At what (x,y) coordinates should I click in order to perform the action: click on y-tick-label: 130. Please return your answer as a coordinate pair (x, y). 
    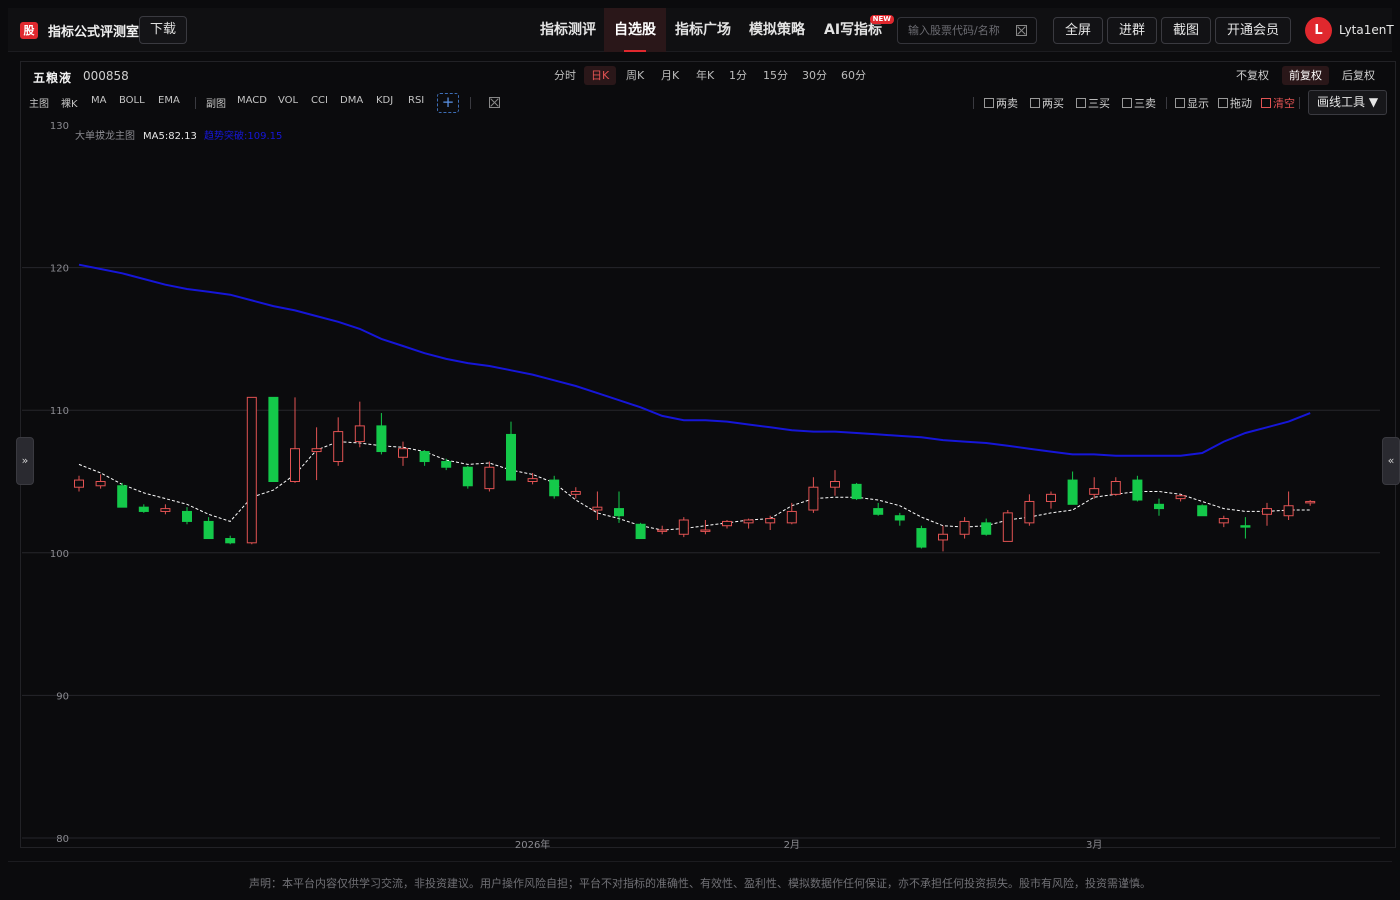
    Looking at the image, I should click on (59, 126).